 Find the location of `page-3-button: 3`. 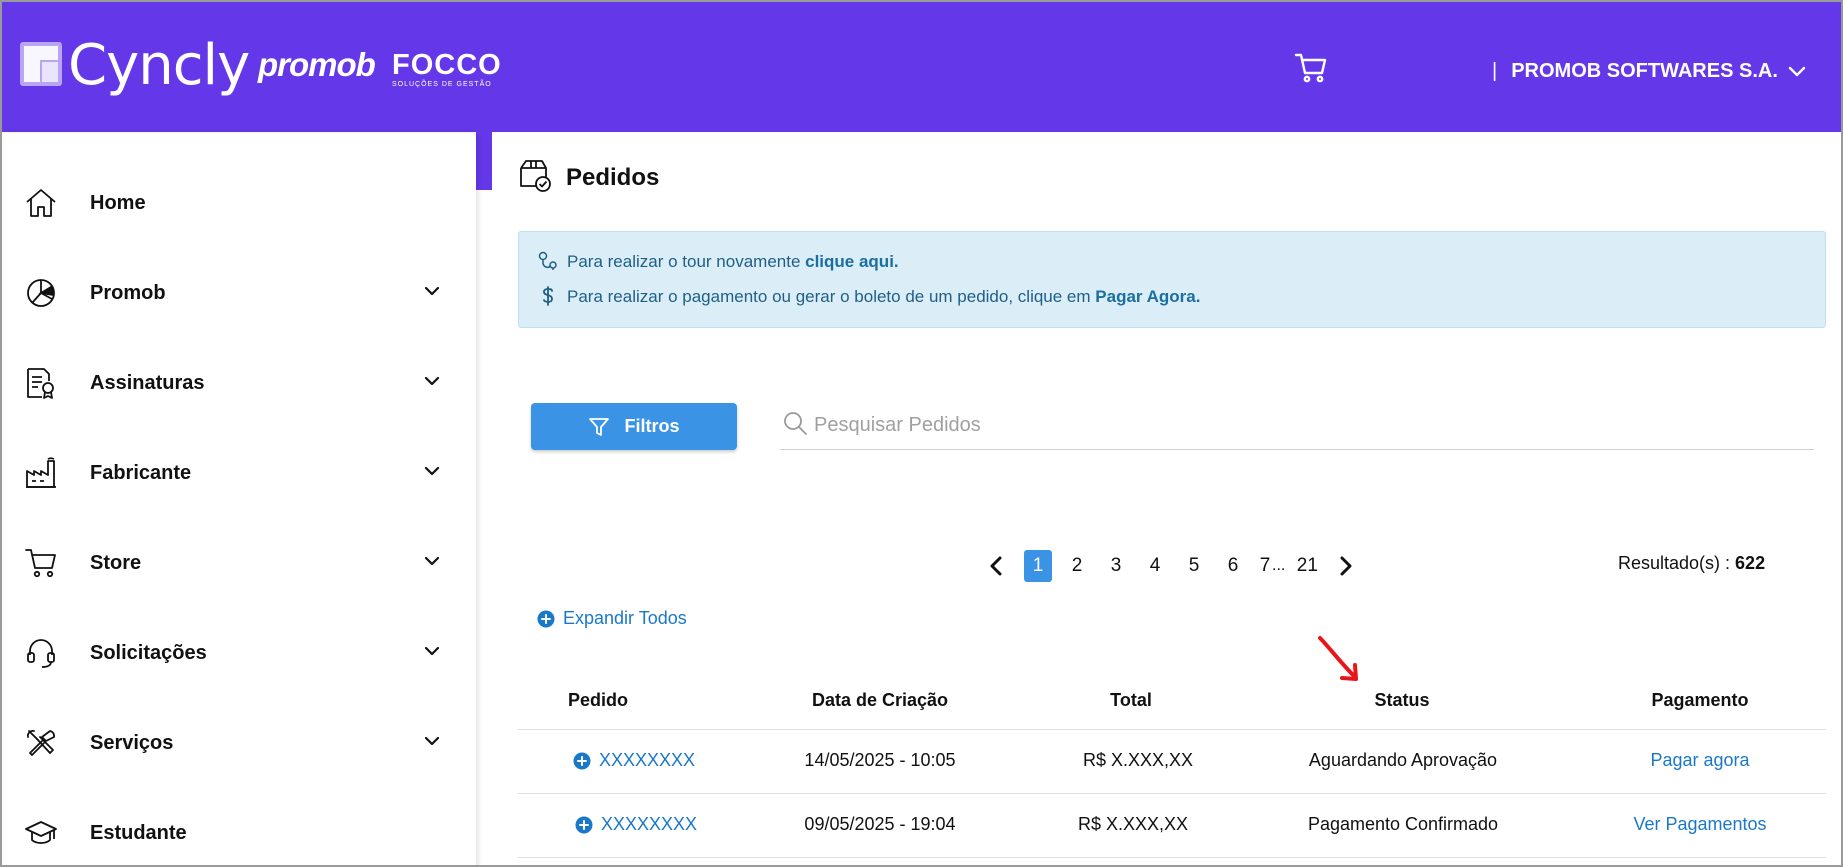

page-3-button: 3 is located at coordinates (1116, 566).